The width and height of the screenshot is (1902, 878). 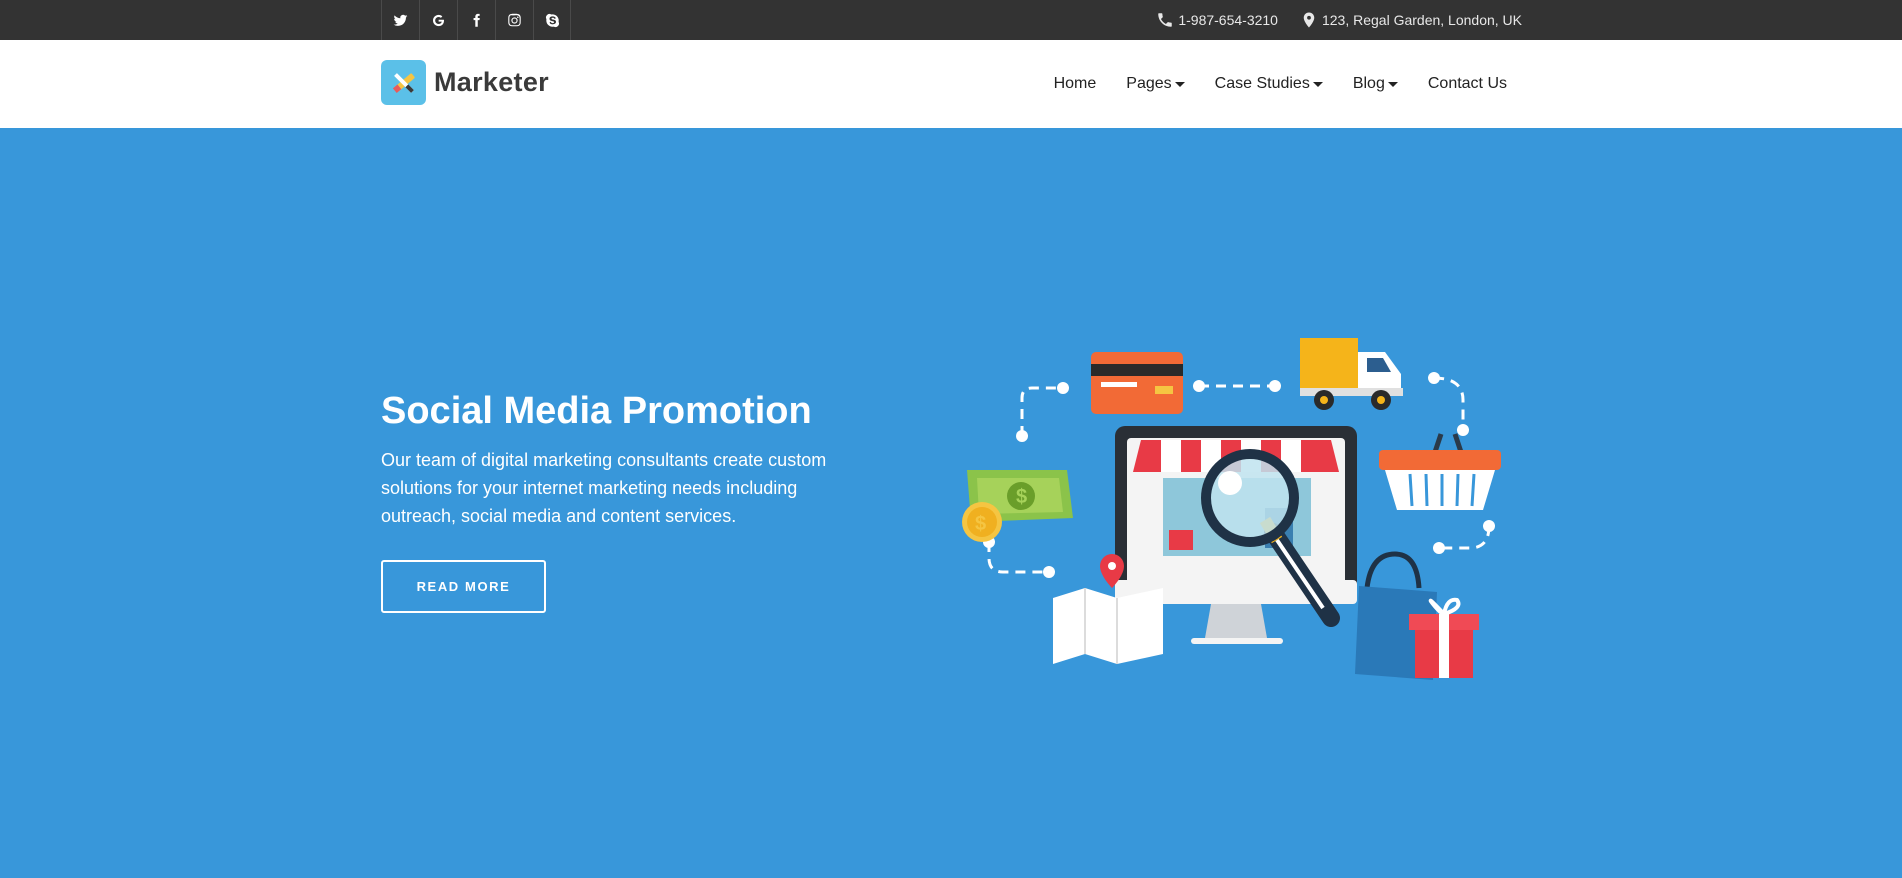 I want to click on logo: Marketer, so click(x=465, y=82).